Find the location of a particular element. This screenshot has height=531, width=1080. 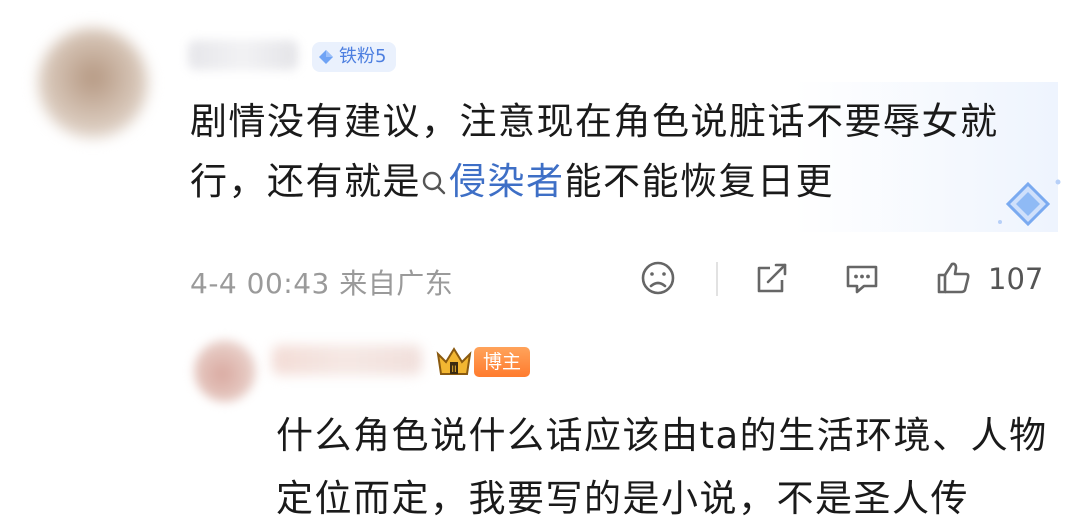

search-link: 侵染者 is located at coordinates (493, 181).